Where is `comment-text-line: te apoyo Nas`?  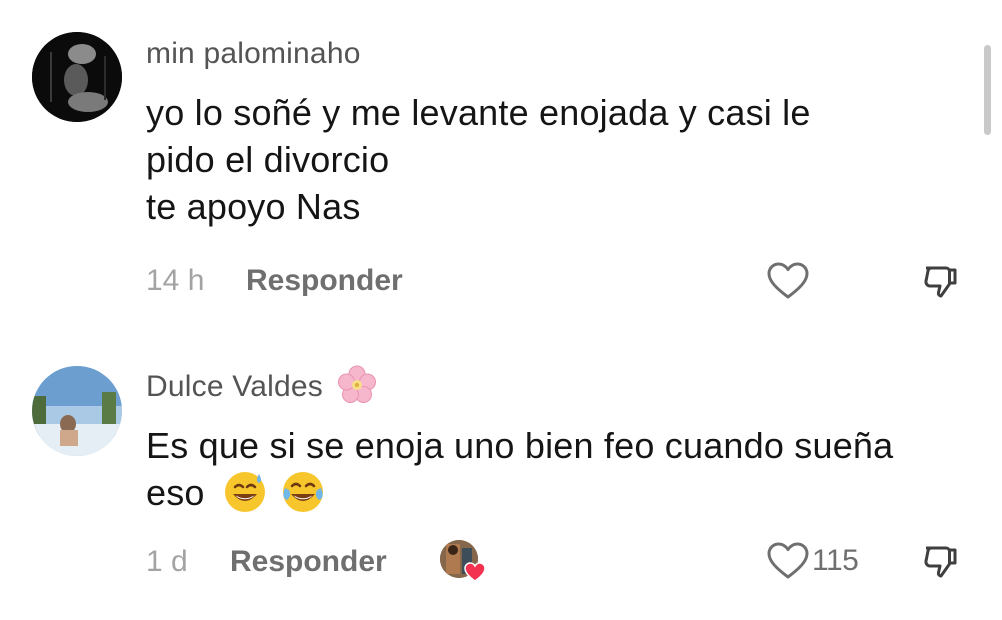
comment-text-line: te apoyo Nas is located at coordinates (253, 206).